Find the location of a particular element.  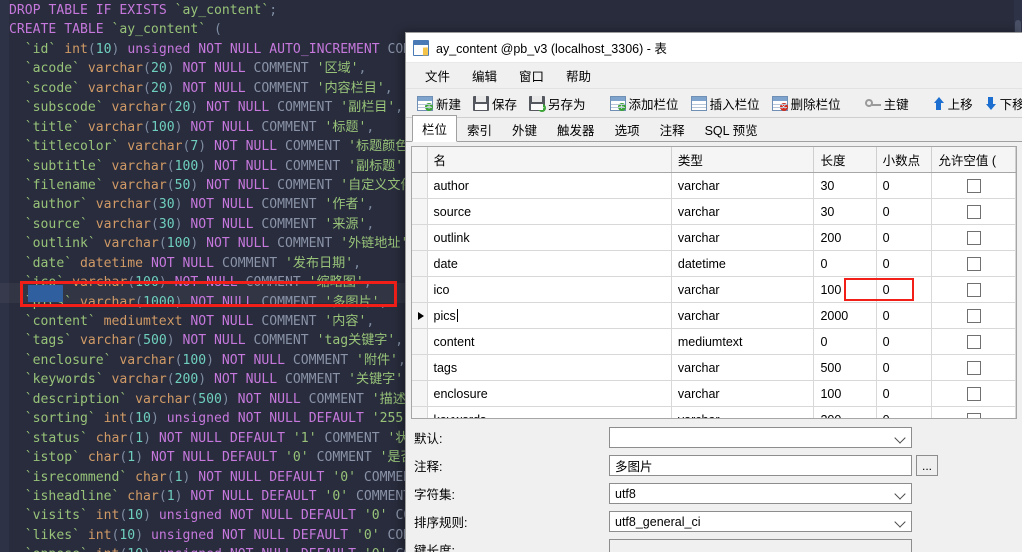

table-row: source varchar 30 0 is located at coordinates (714, 211).